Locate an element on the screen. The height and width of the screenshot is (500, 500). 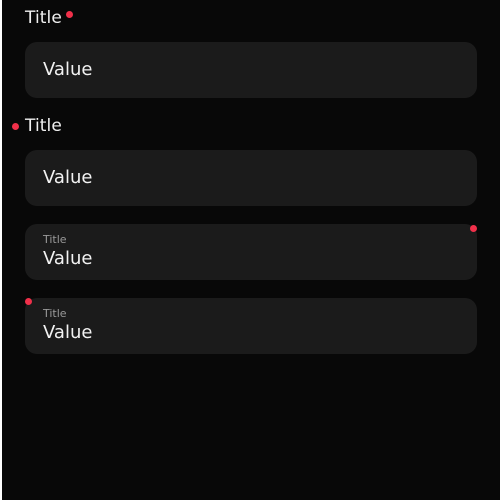
field-3-input: Title Value is located at coordinates (251, 252).